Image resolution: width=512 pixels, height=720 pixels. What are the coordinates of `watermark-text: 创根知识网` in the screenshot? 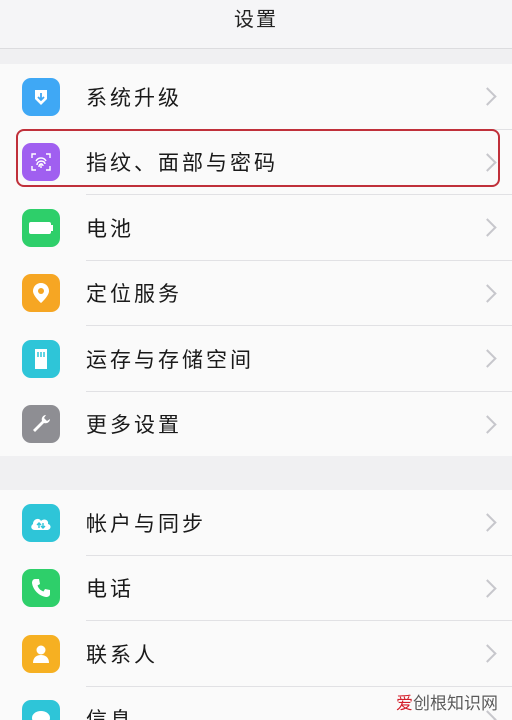 It's located at (455, 704).